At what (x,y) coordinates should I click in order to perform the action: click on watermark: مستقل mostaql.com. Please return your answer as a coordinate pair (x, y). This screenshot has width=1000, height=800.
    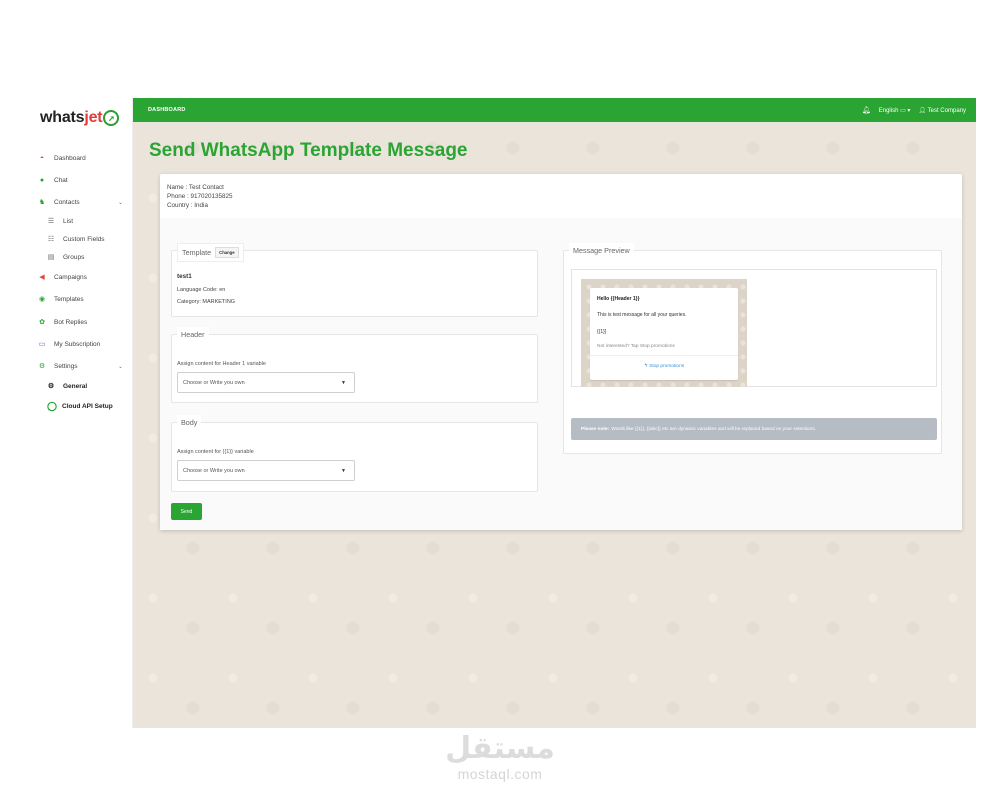
    Looking at the image, I should click on (500, 757).